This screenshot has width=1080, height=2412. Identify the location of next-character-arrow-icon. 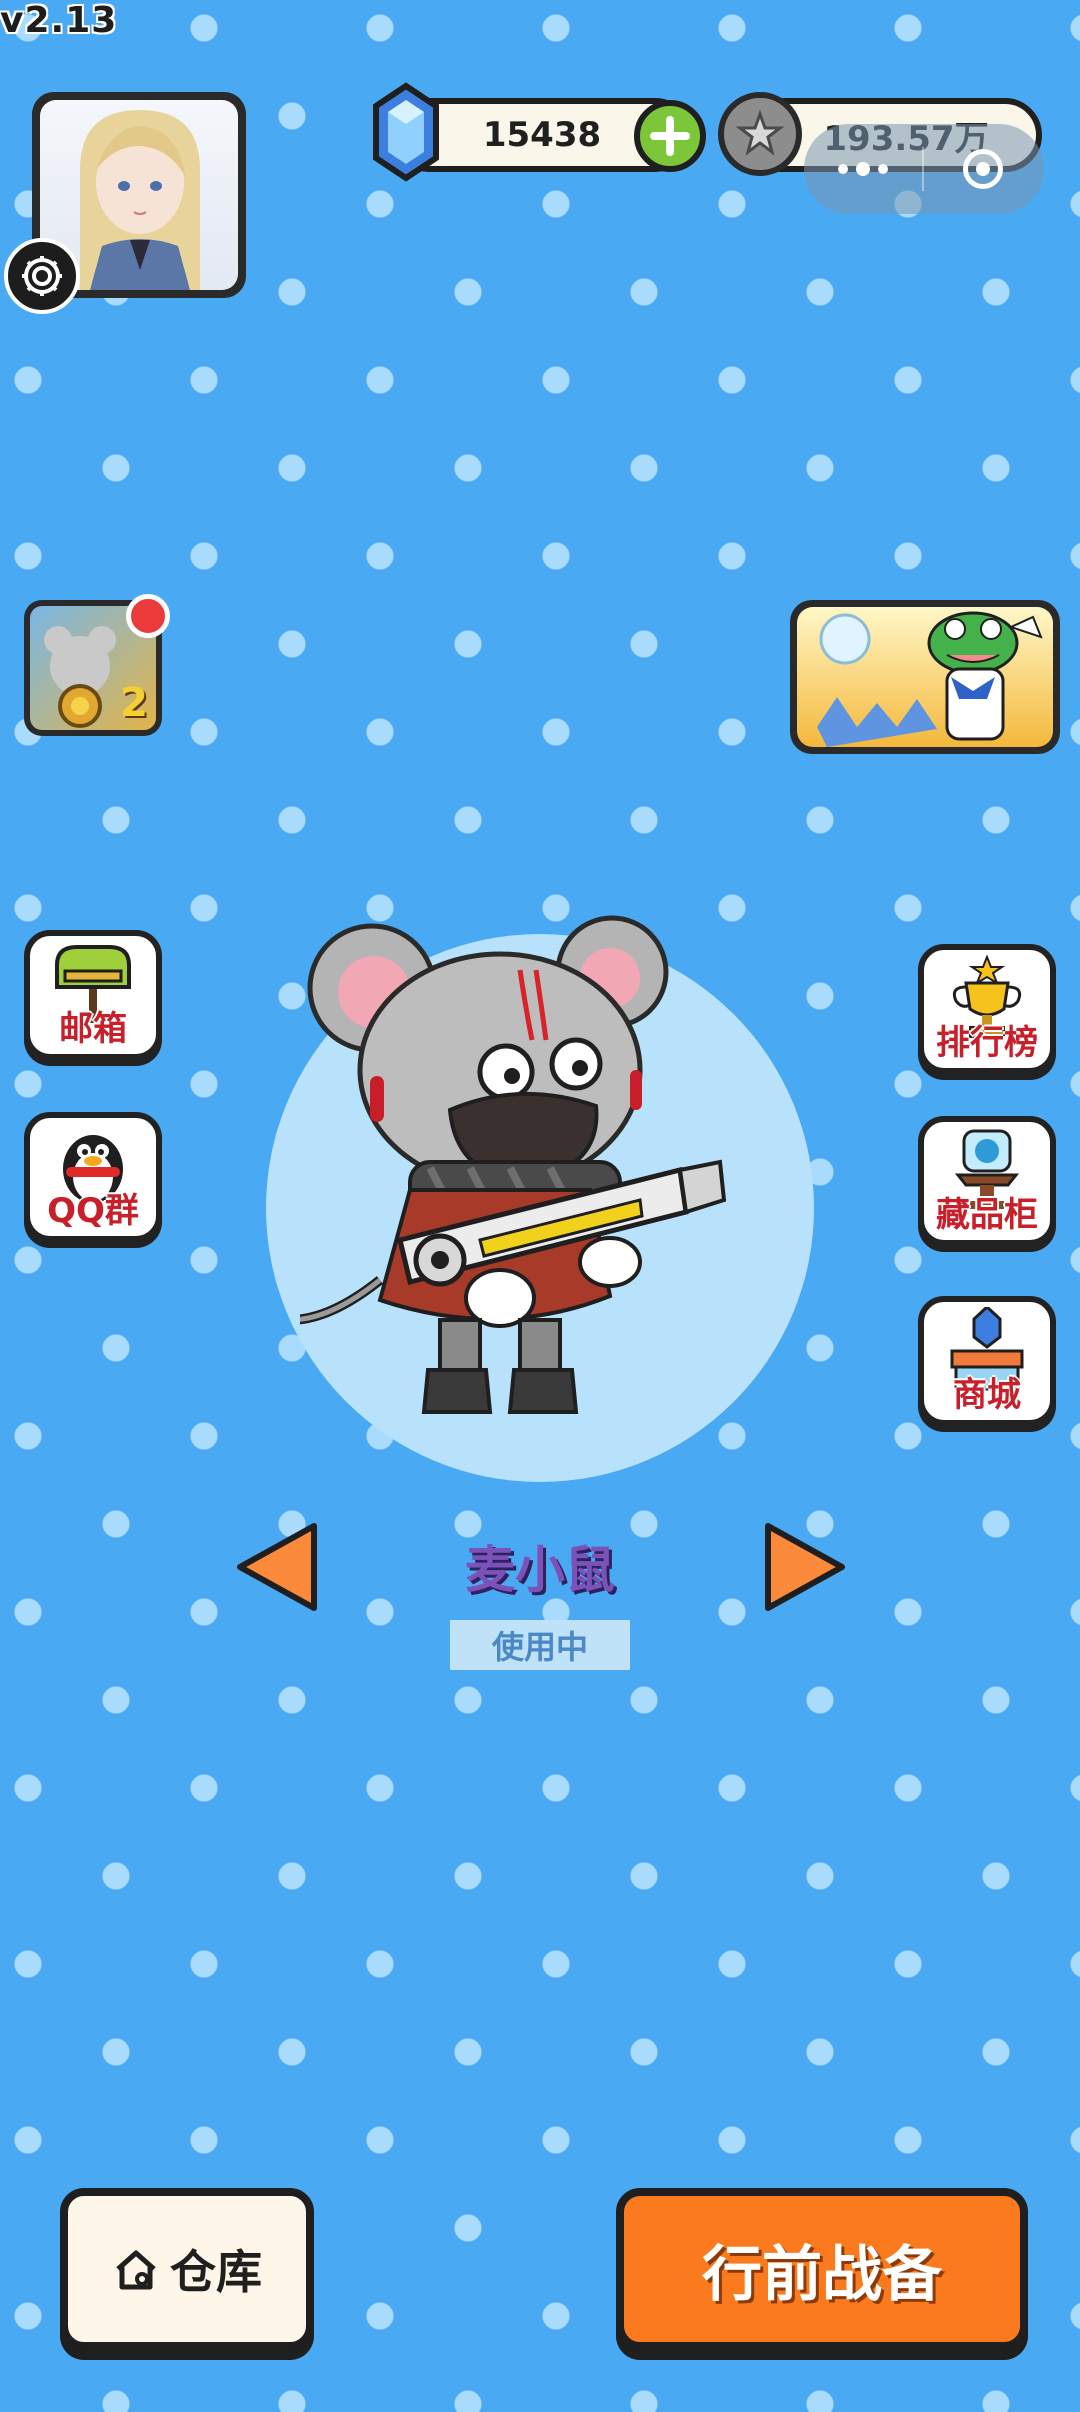
(805, 1567).